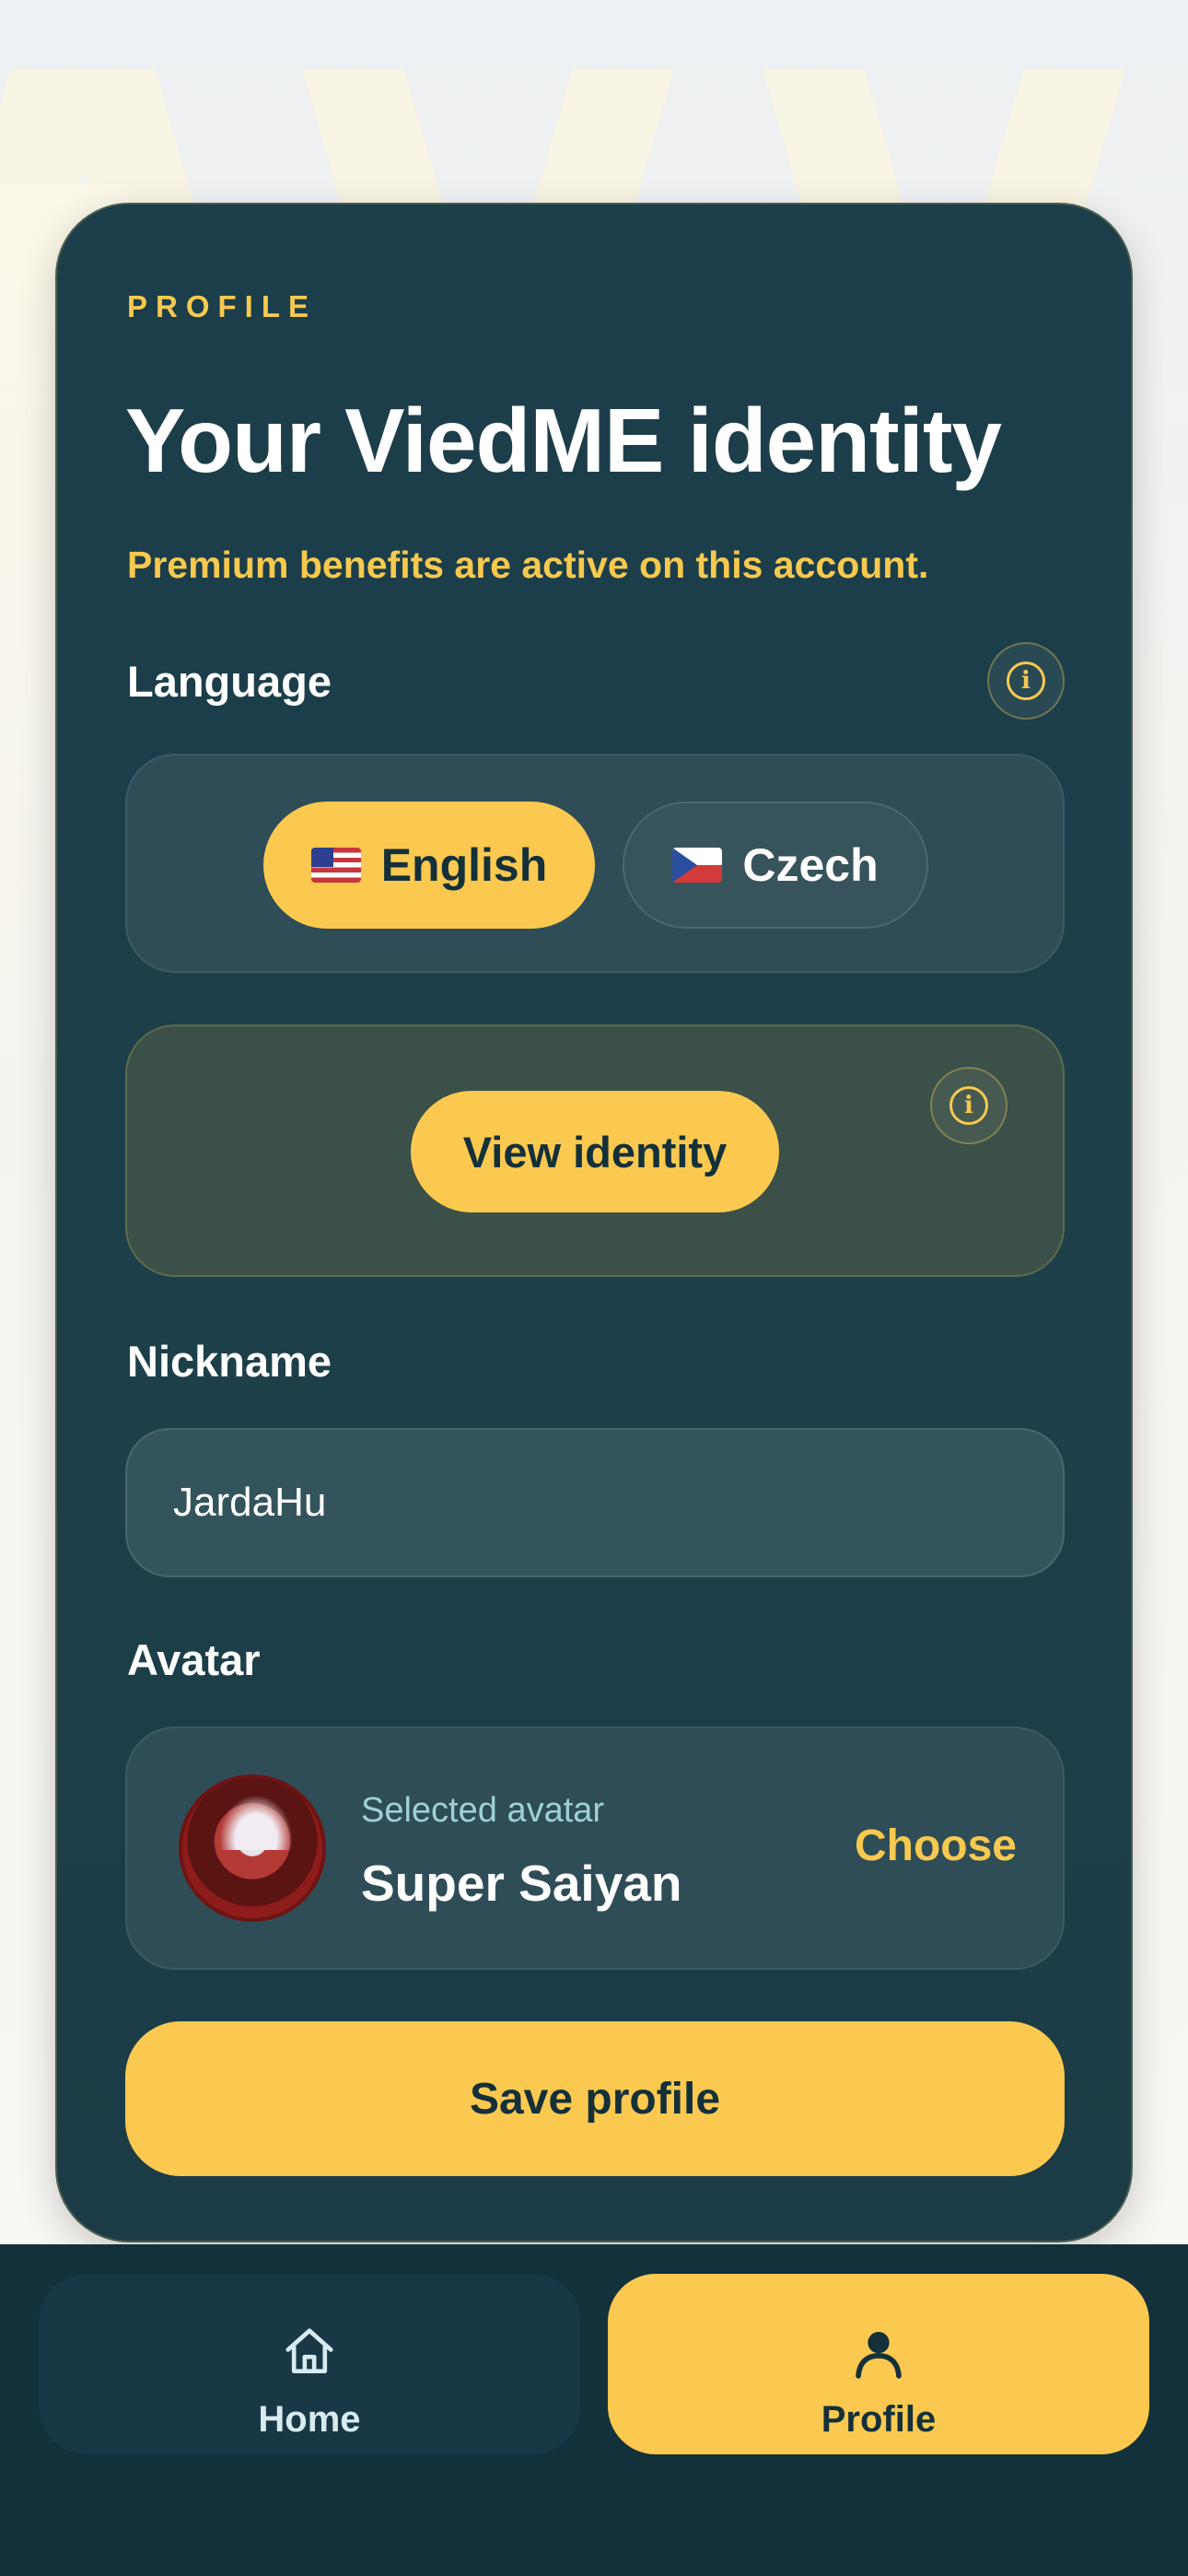 The image size is (1188, 2576). I want to click on nav-item-profile: Profile, so click(878, 2364).